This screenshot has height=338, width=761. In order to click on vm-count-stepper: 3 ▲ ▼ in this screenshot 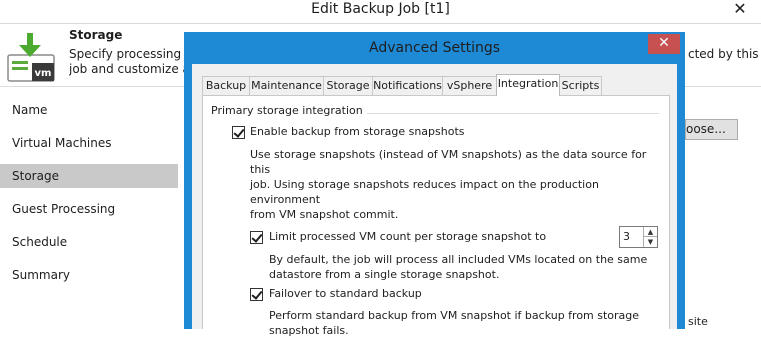, I will do `click(638, 237)`.